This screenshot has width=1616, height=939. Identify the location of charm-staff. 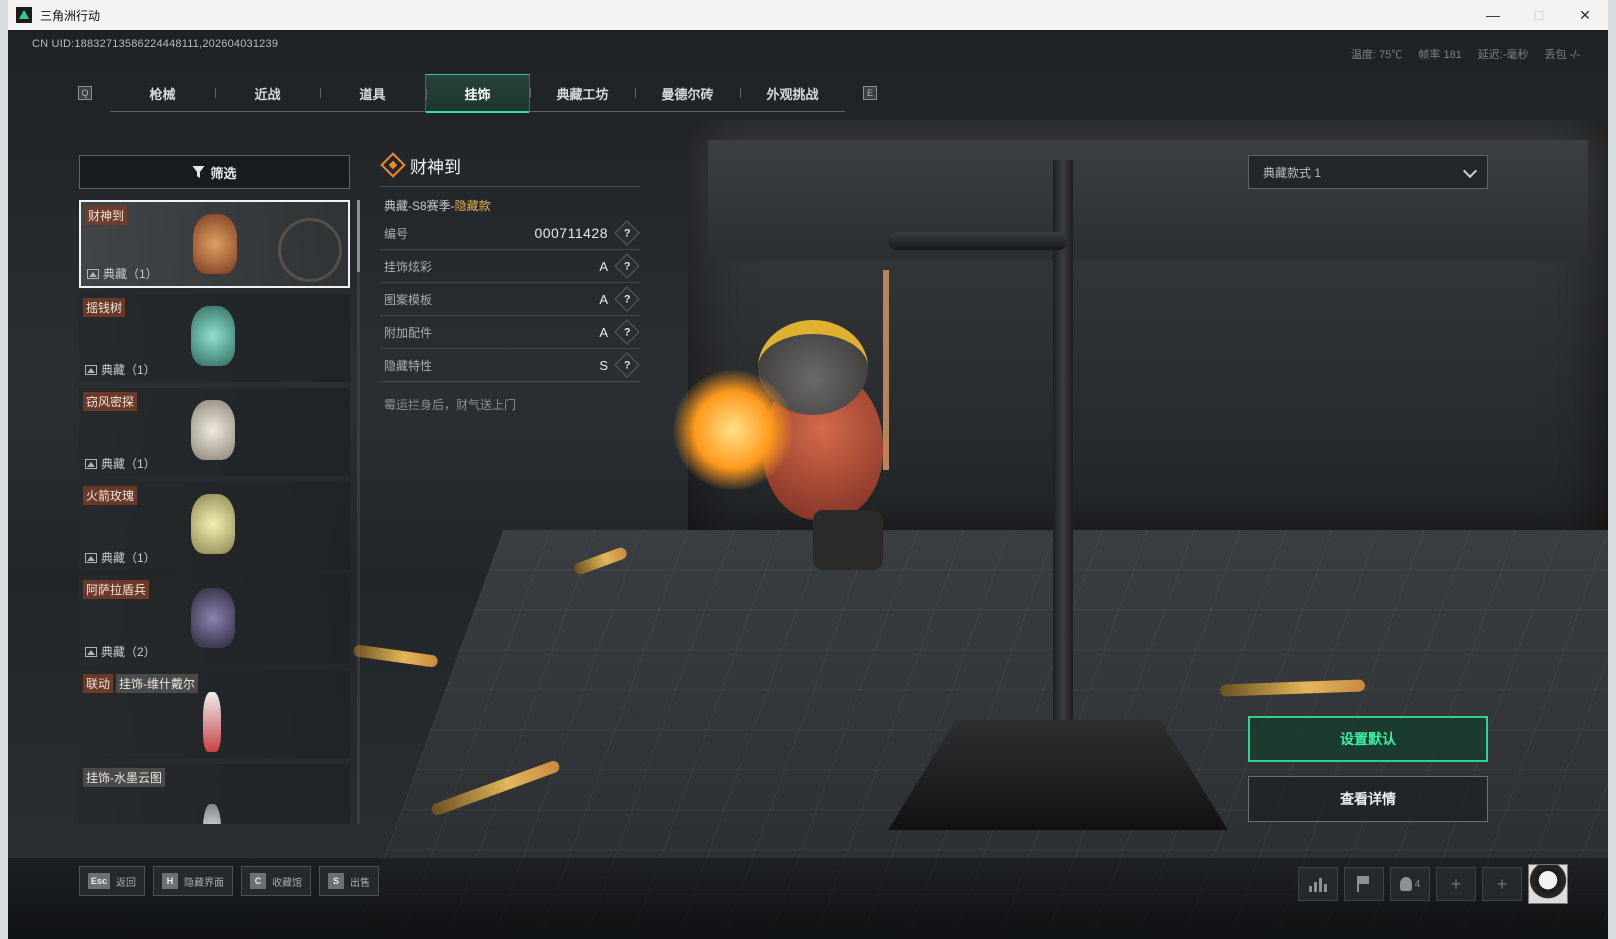
(886, 370).